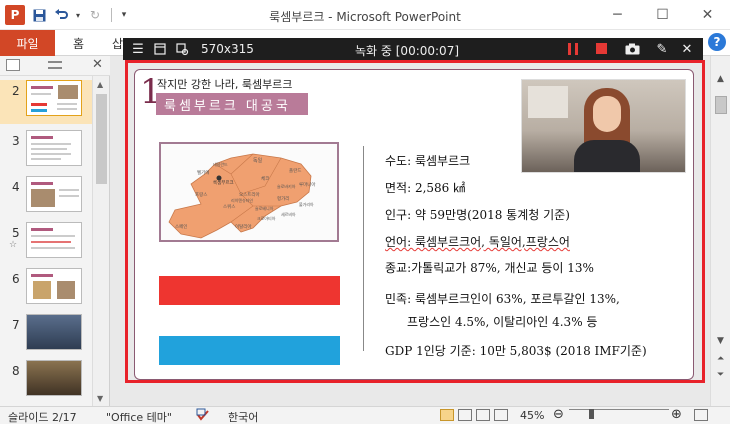 The image size is (730, 424). Describe the element at coordinates (243, 226) in the screenshot. I see `map-label: 이탈리아` at that location.